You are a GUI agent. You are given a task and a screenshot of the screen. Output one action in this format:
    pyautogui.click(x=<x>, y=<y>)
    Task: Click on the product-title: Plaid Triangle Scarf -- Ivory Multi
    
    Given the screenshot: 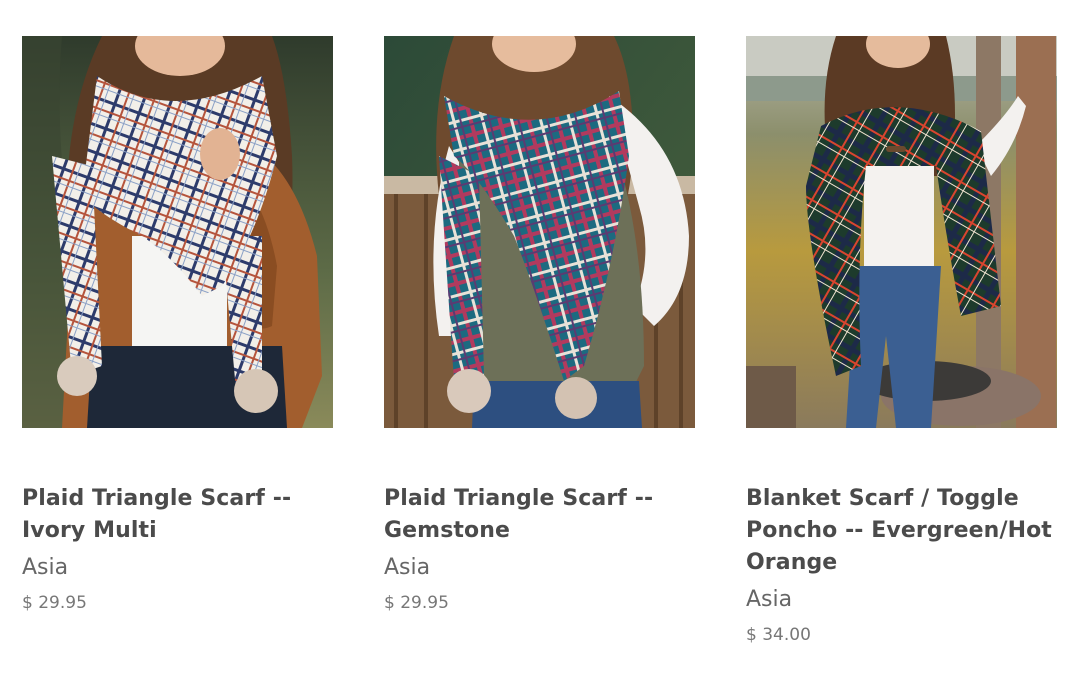 What is the action you would take?
    pyautogui.click(x=177, y=515)
    